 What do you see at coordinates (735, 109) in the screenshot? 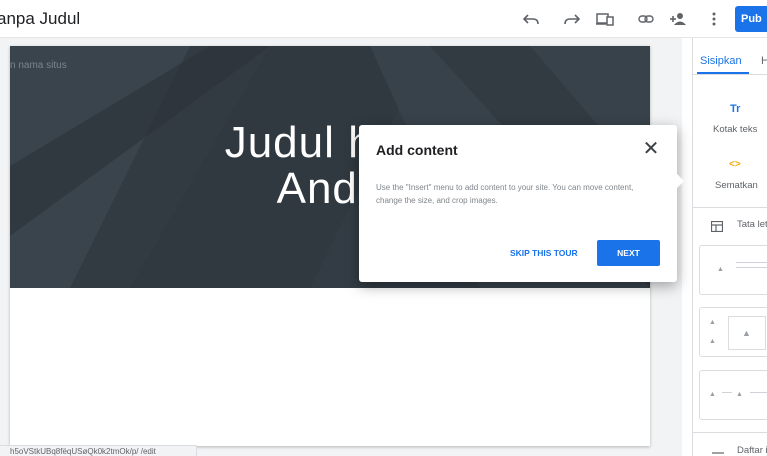
I see `text-box-icon: Tr` at bounding box center [735, 109].